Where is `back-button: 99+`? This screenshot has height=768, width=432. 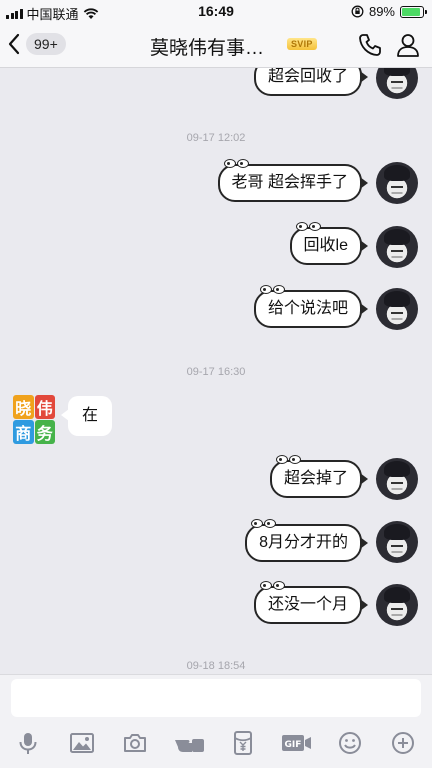 back-button: 99+ is located at coordinates (36, 44).